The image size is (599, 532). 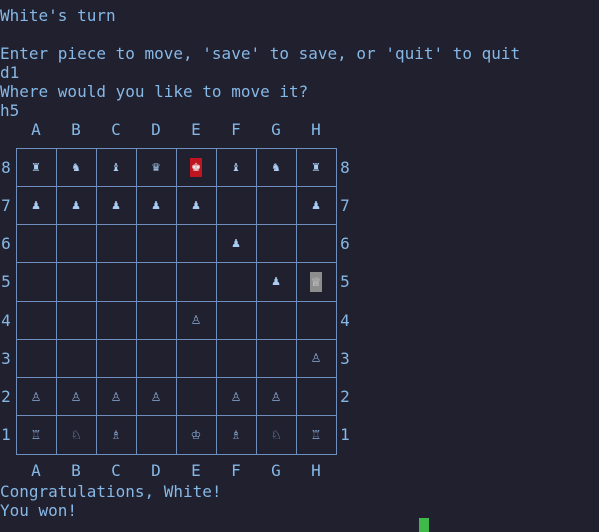 I want to click on square-f3, so click(x=236, y=358).